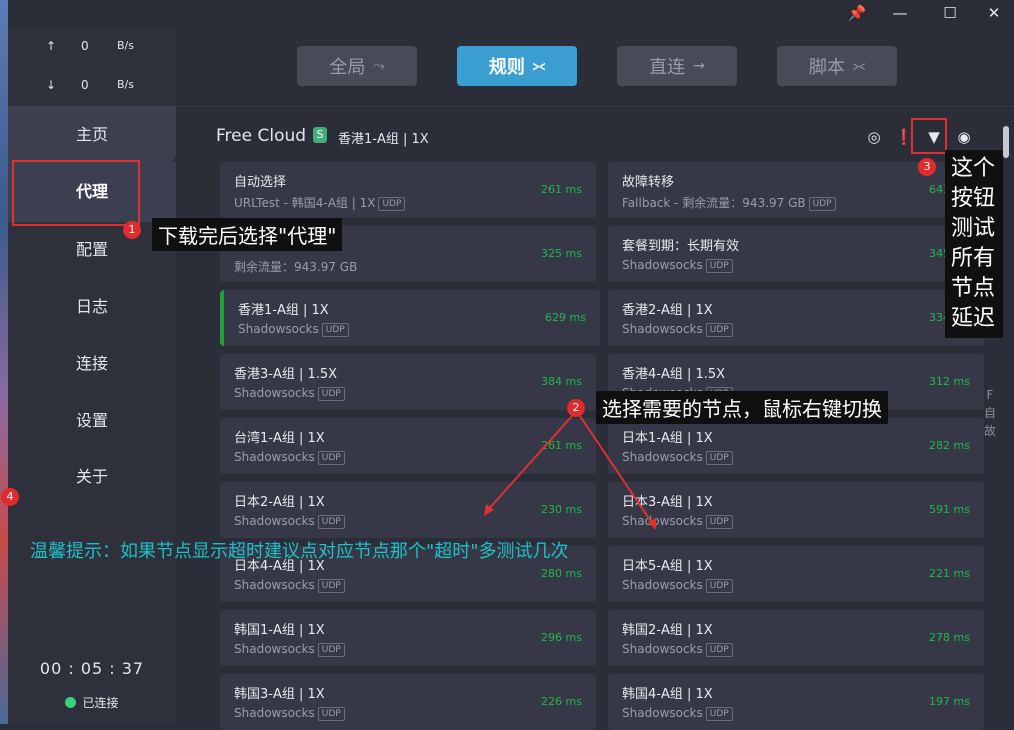 The width and height of the screenshot is (1014, 730). I want to click on node-latency: 629 ms, so click(565, 317).